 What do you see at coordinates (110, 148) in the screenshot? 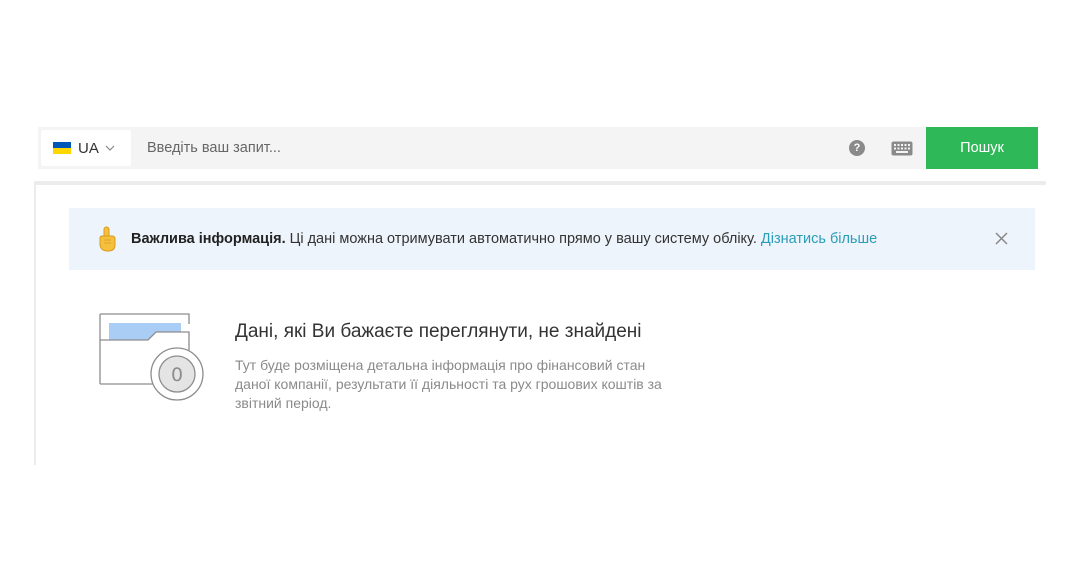
I see `chevron-down-icon` at bounding box center [110, 148].